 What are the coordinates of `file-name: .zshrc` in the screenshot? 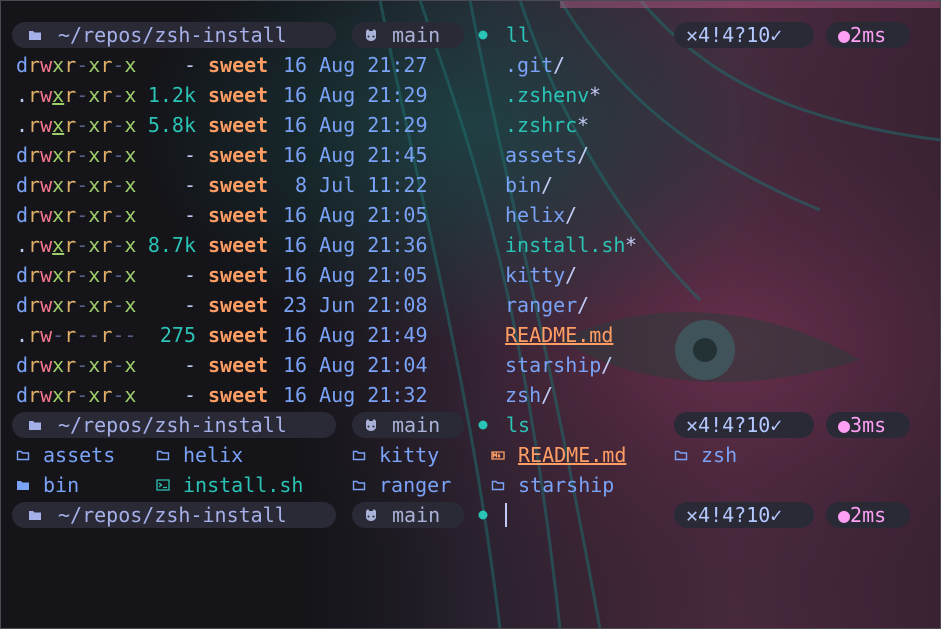 It's located at (541, 125).